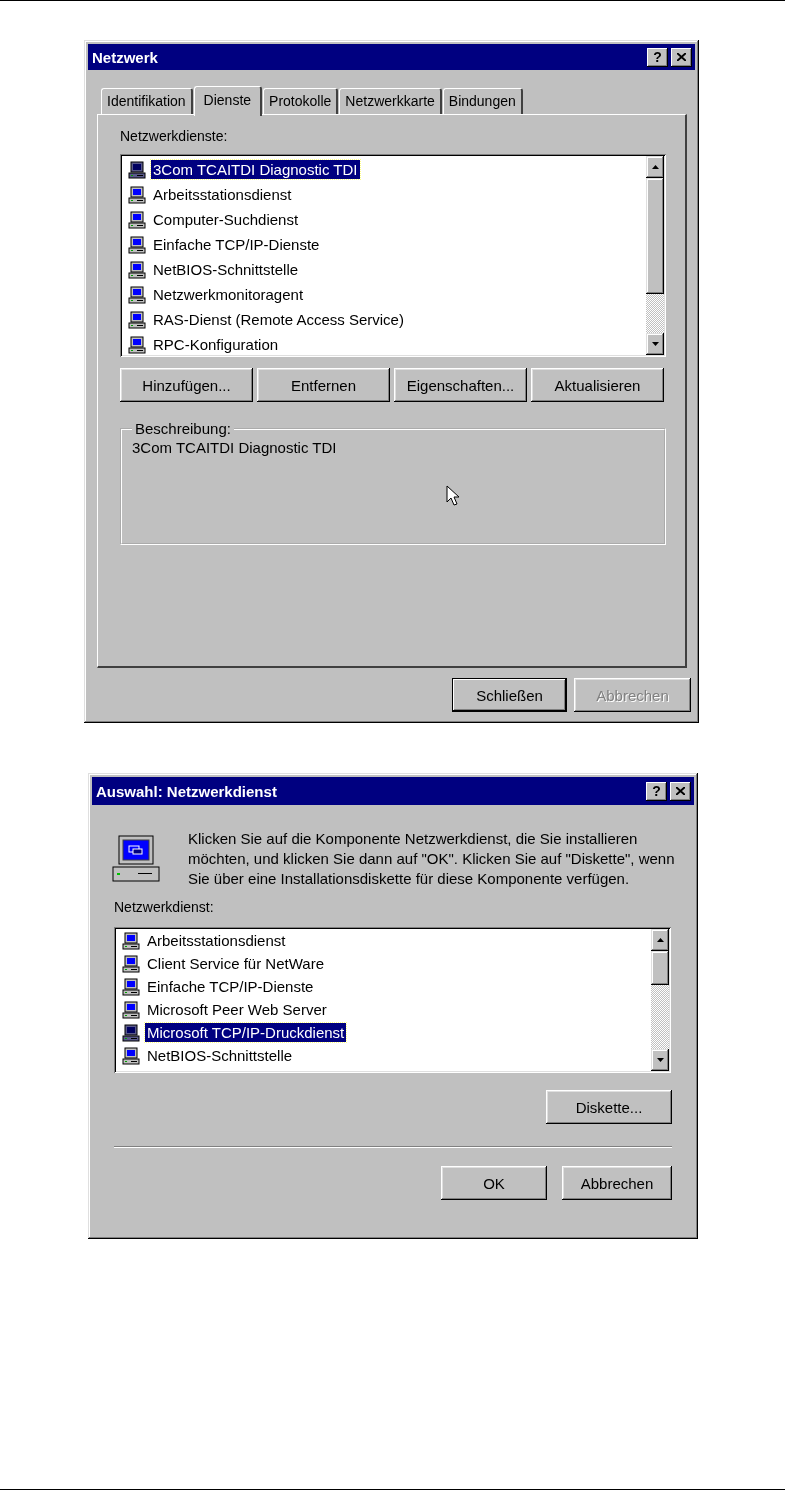 This screenshot has height=1490, width=785. Describe the element at coordinates (494, 1183) in the screenshot. I see `dialog-button: OK` at that location.